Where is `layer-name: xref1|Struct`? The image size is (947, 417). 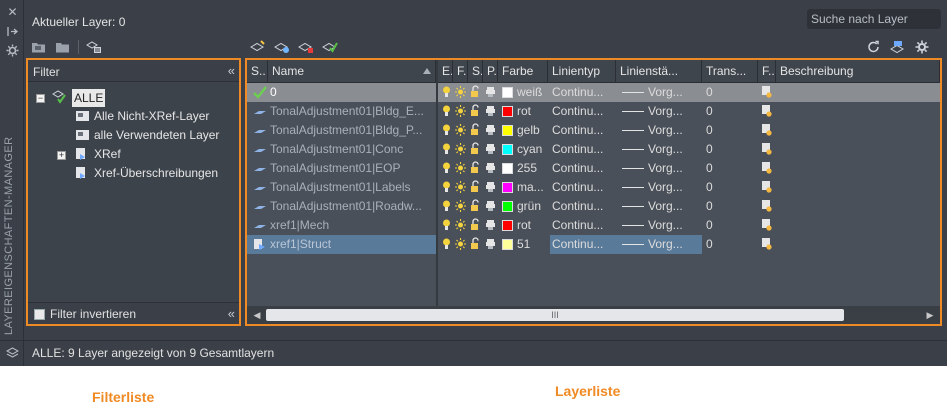
layer-name: xref1|Struct is located at coordinates (352, 244).